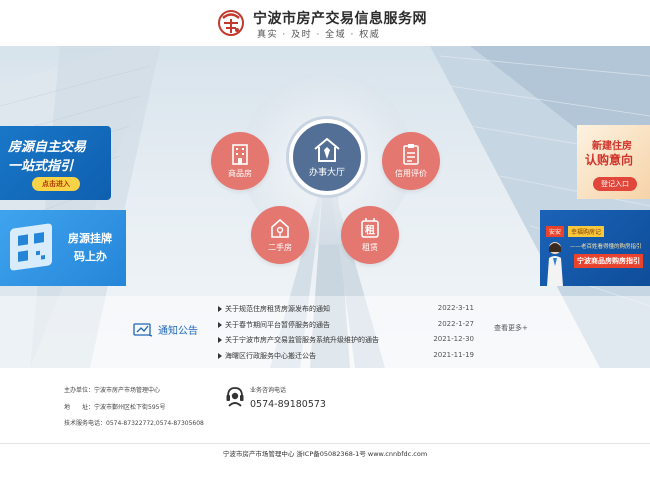 The height and width of the screenshot is (500, 650). I want to click on address-label: 地, so click(67, 407).